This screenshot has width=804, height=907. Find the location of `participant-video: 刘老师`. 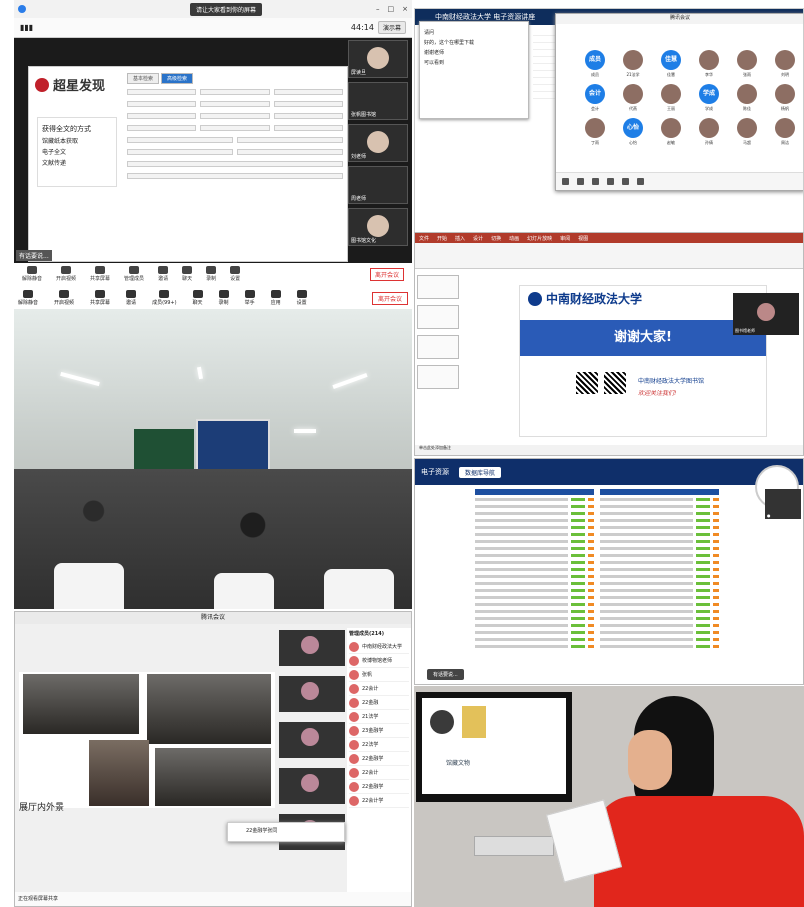

participant-video: 刘老师 is located at coordinates (378, 143).